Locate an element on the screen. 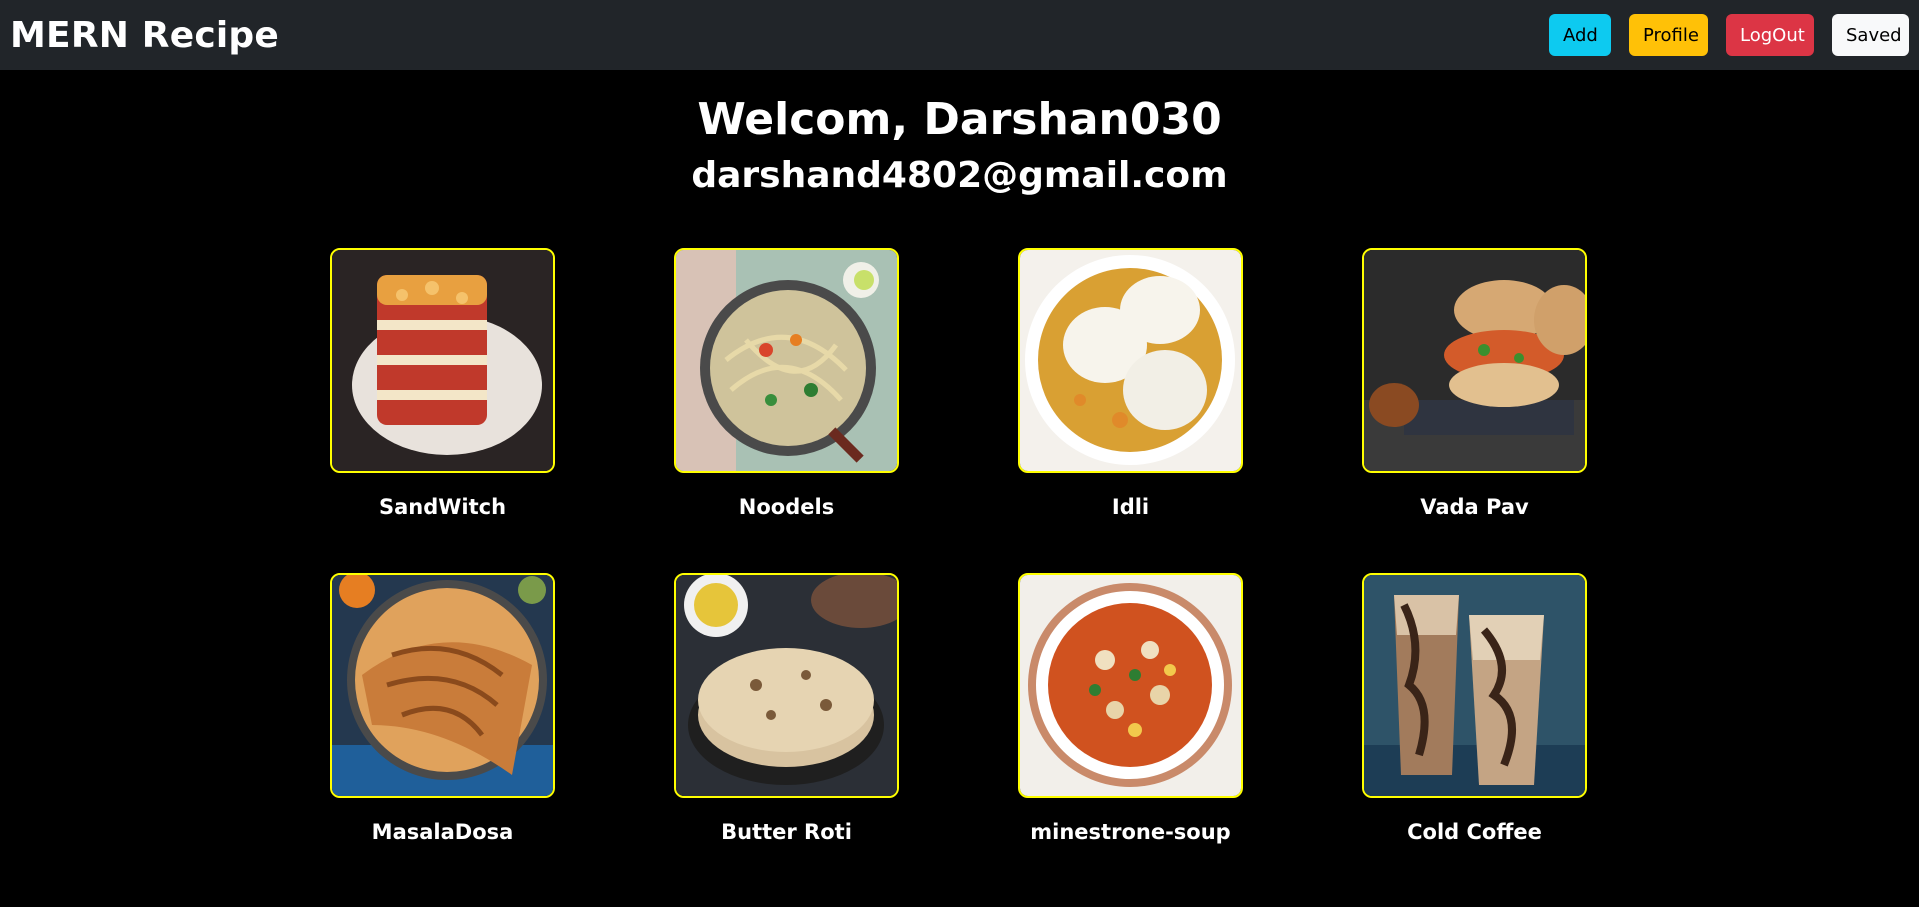  logout-button: LogOut is located at coordinates (1770, 35).